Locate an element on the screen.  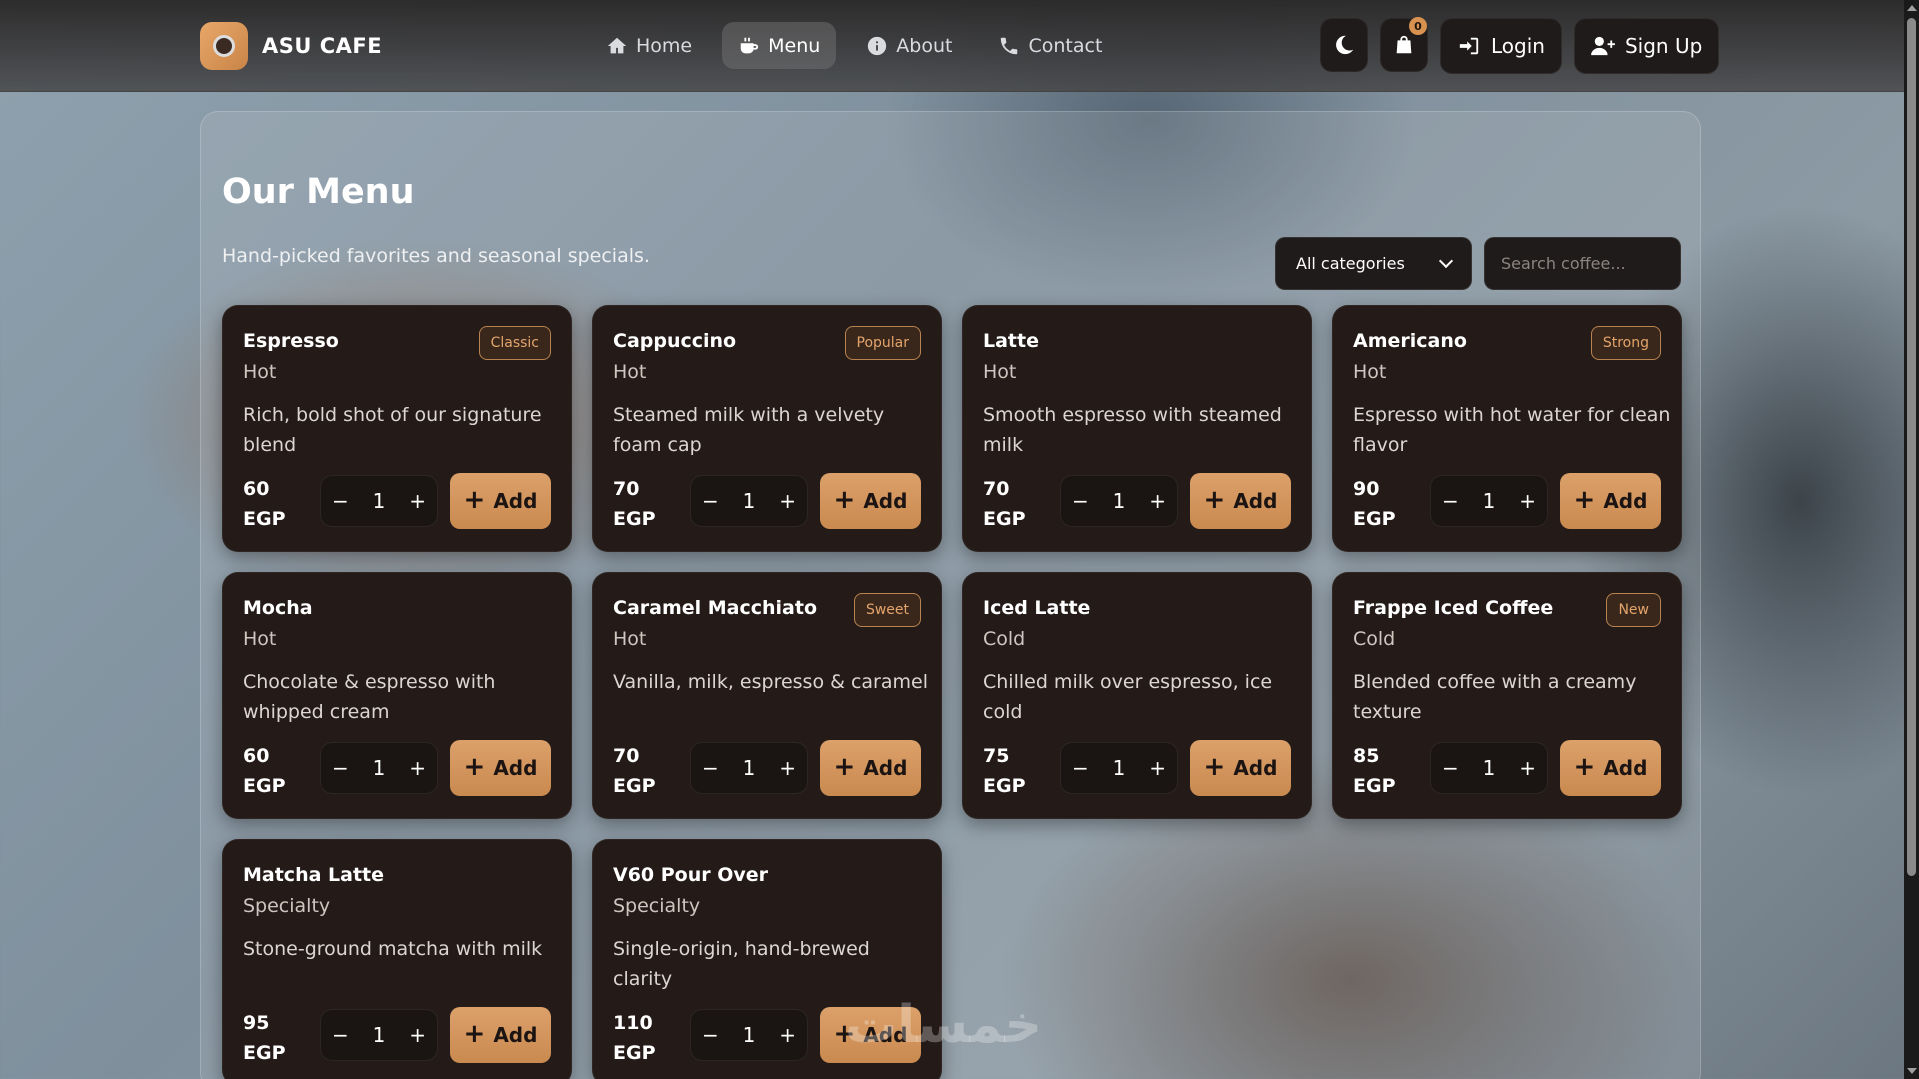
menu-item-badge: Classic is located at coordinates (514, 343).